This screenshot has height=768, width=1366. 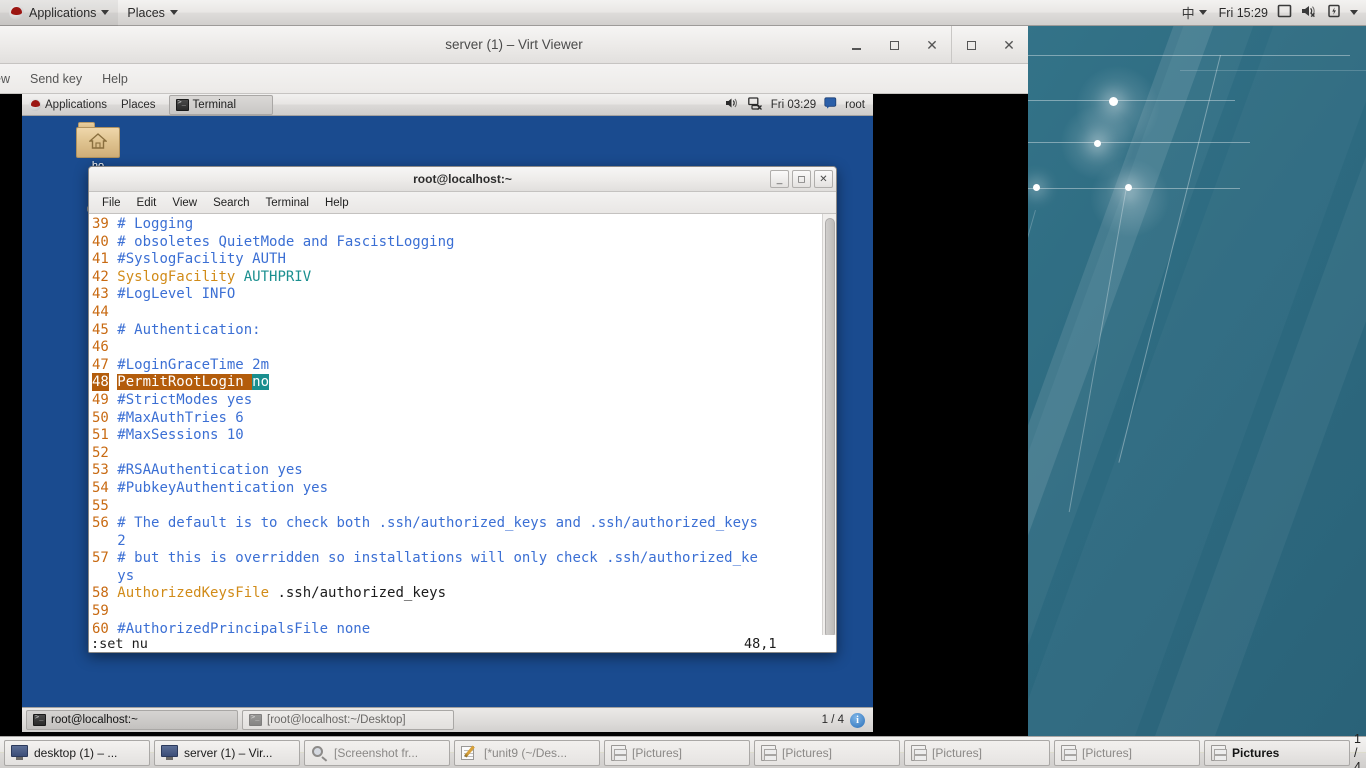 What do you see at coordinates (100, 541) in the screenshot?
I see `line-number` at bounding box center [100, 541].